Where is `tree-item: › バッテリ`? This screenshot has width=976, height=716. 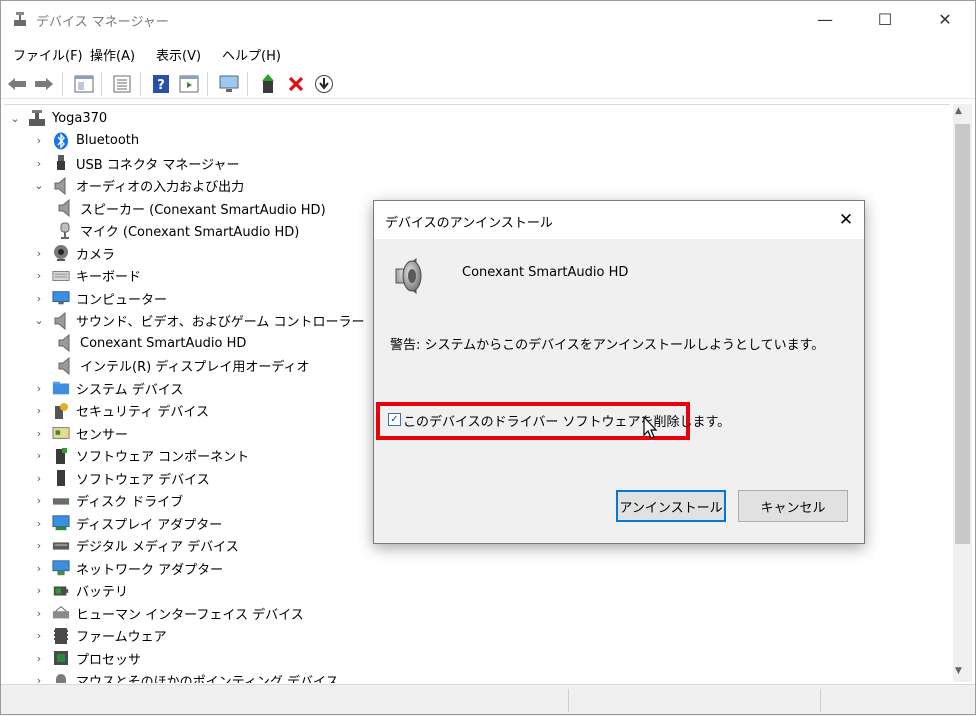
tree-item: › バッテリ is located at coordinates (80, 591).